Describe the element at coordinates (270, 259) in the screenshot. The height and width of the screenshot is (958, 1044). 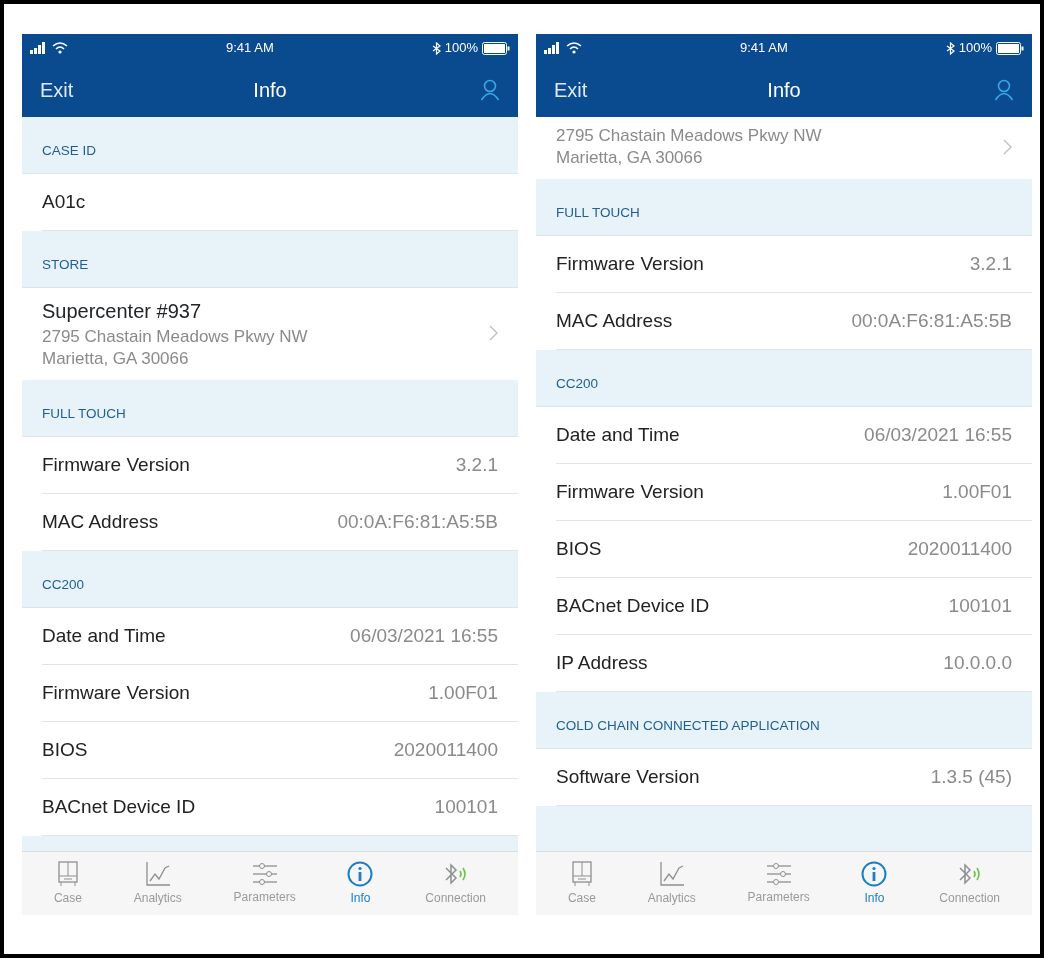
I see `section-header: STORE` at that location.